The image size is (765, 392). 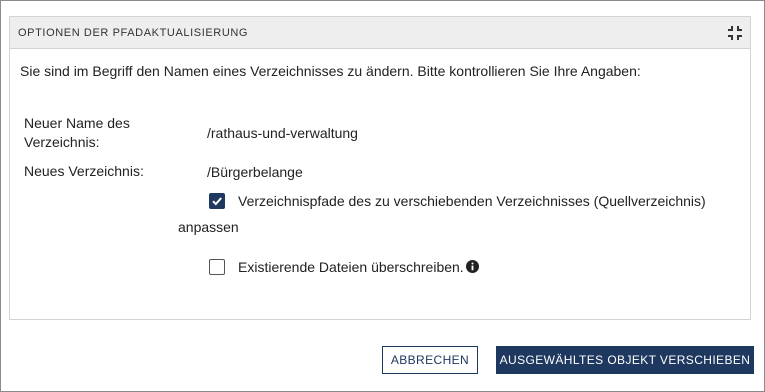 What do you see at coordinates (77, 133) in the screenshot?
I see `new-name-label: Neuer Name des Verzeichnis:` at bounding box center [77, 133].